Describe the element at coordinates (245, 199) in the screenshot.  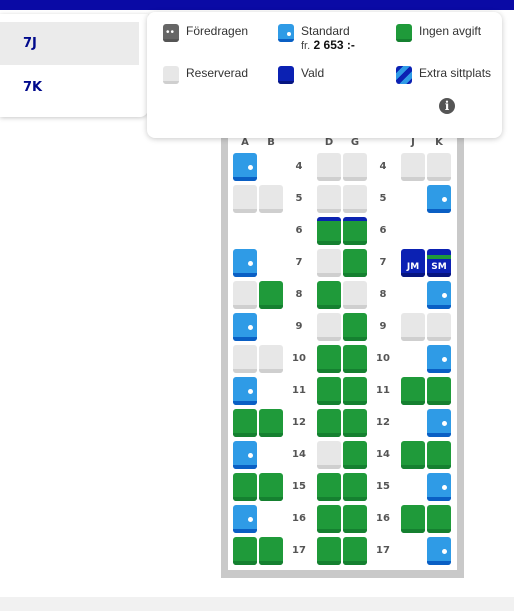
I see `seat-5a-reserved` at that location.